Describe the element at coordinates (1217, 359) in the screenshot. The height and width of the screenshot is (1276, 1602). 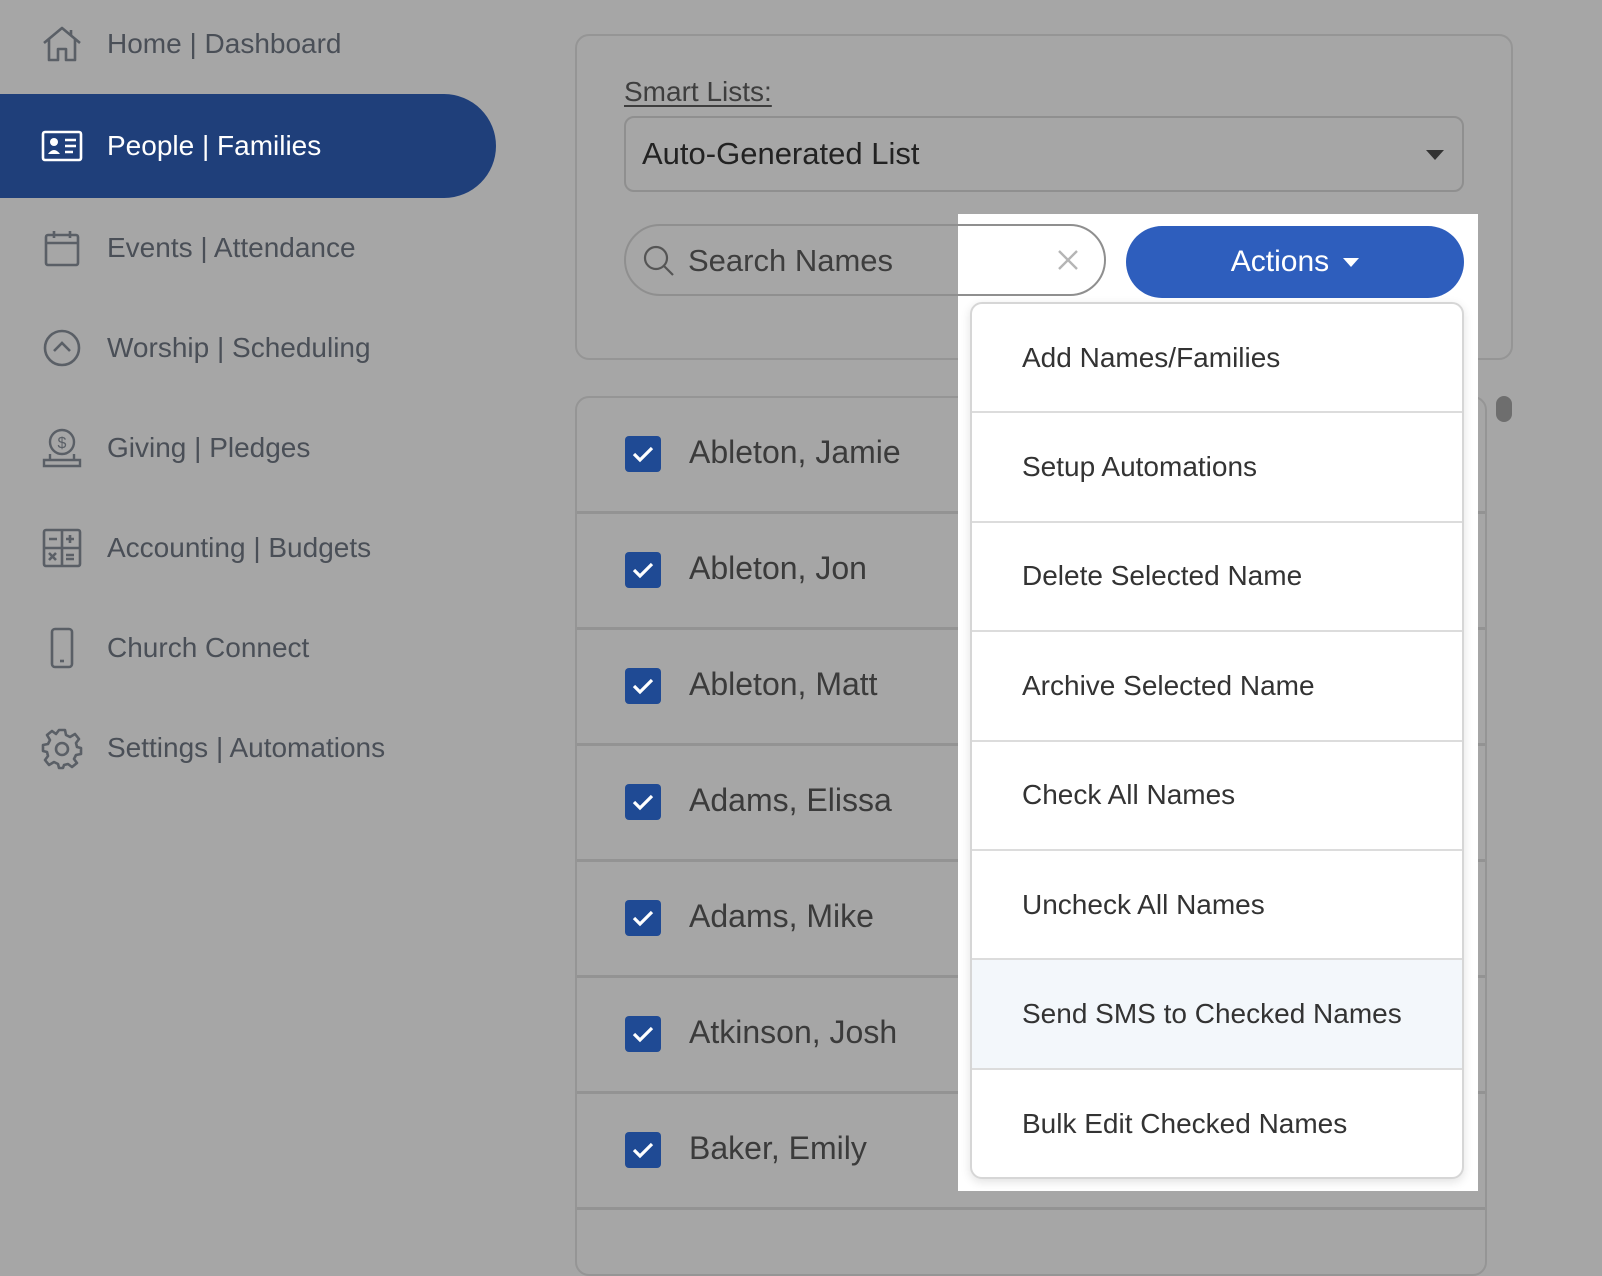
I see `menu-item-add-names: Add Names/Families` at that location.